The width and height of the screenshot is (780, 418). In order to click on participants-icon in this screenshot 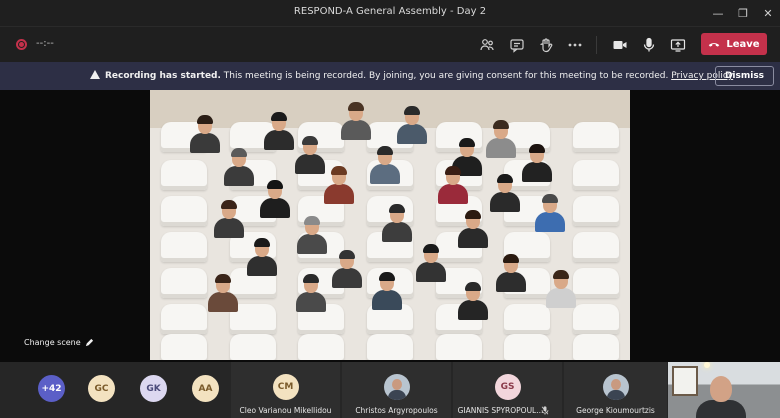, I will do `click(487, 45)`.